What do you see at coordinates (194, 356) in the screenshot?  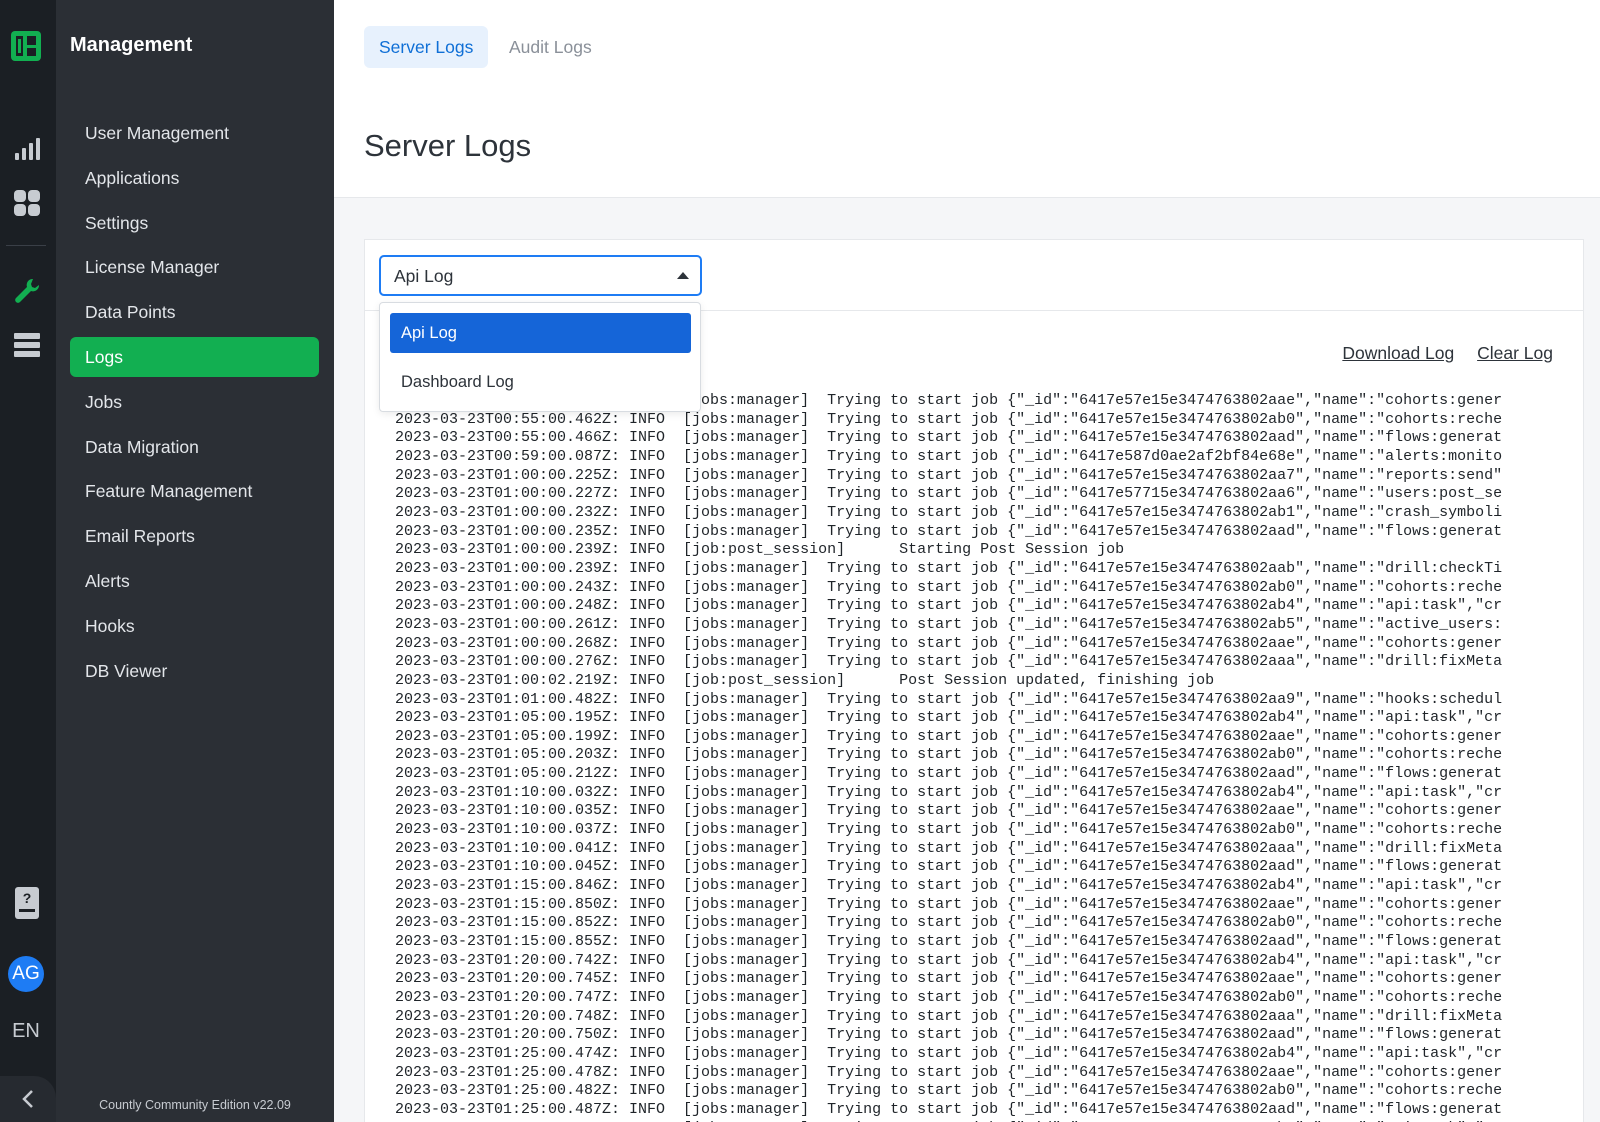 I see `sidebar-item-logs: Logs` at bounding box center [194, 356].